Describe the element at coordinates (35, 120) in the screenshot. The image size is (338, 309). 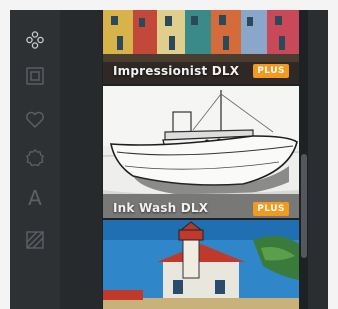
I see `heart-icon` at that location.